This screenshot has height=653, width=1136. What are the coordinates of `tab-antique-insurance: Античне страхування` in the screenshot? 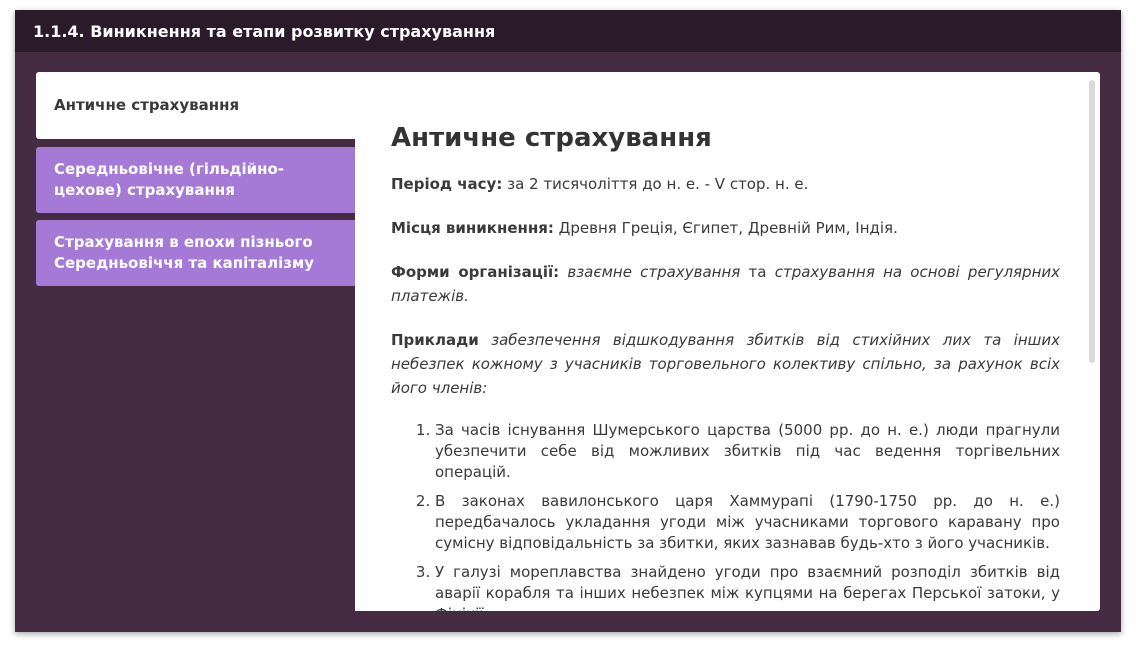 It's located at (201, 105).